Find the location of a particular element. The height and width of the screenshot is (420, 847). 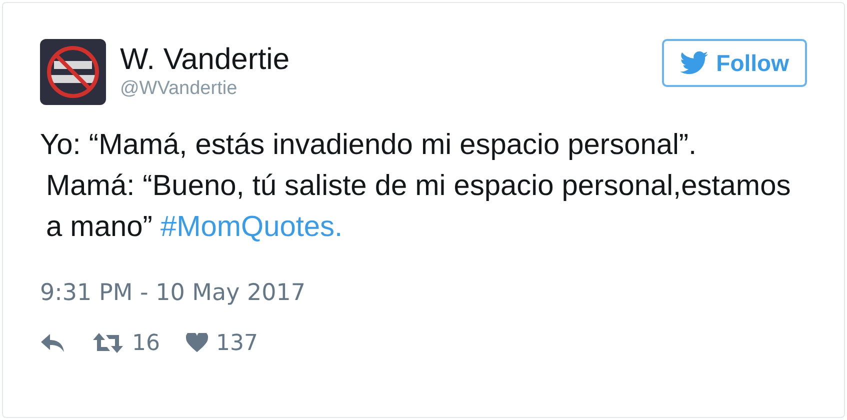

retweet-count: 16 is located at coordinates (146, 344).